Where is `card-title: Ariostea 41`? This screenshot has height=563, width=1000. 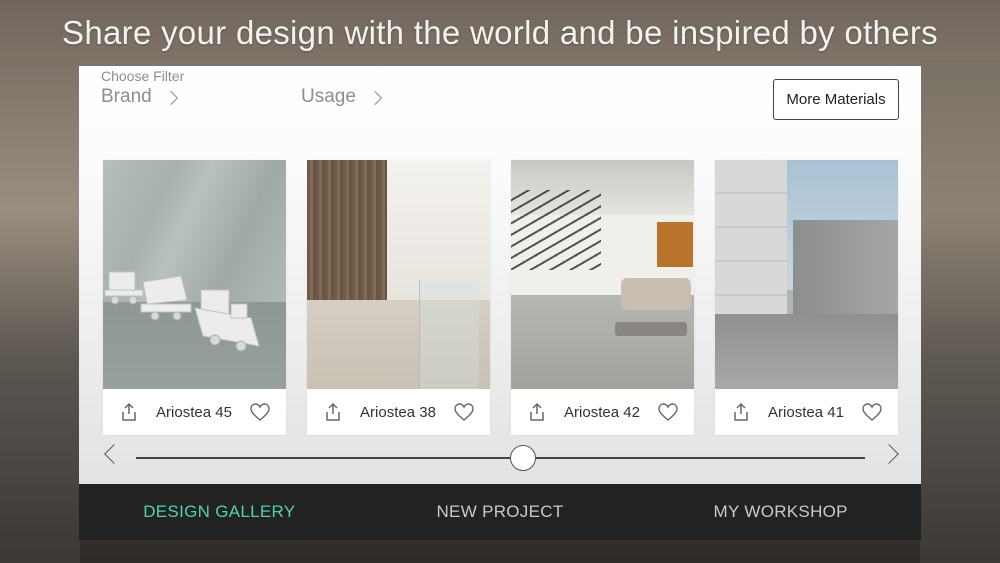
card-title: Ariostea 41 is located at coordinates (806, 412).